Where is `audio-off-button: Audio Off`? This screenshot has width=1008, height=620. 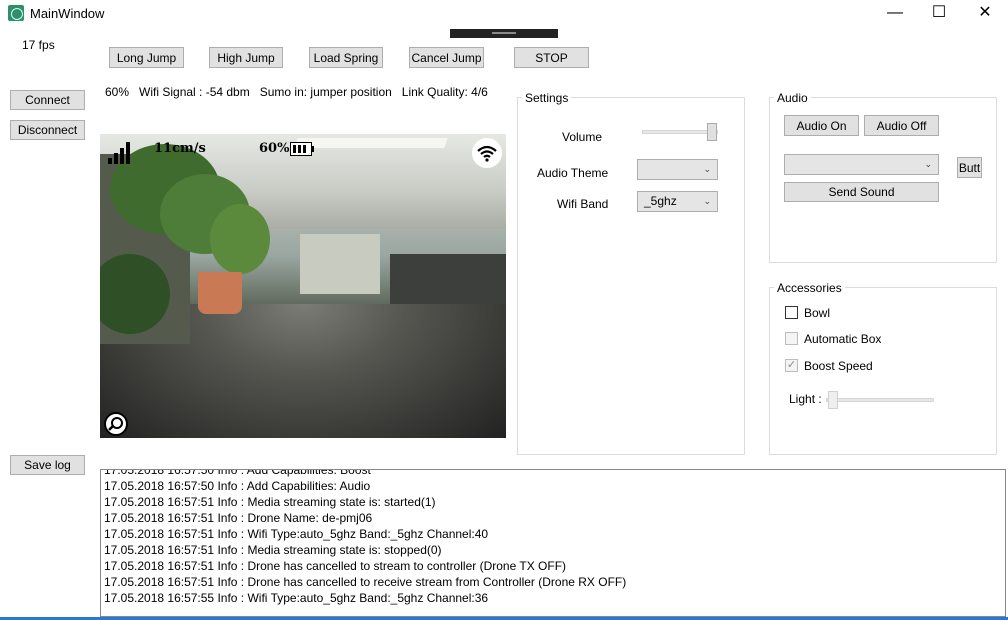 audio-off-button: Audio Off is located at coordinates (901, 125).